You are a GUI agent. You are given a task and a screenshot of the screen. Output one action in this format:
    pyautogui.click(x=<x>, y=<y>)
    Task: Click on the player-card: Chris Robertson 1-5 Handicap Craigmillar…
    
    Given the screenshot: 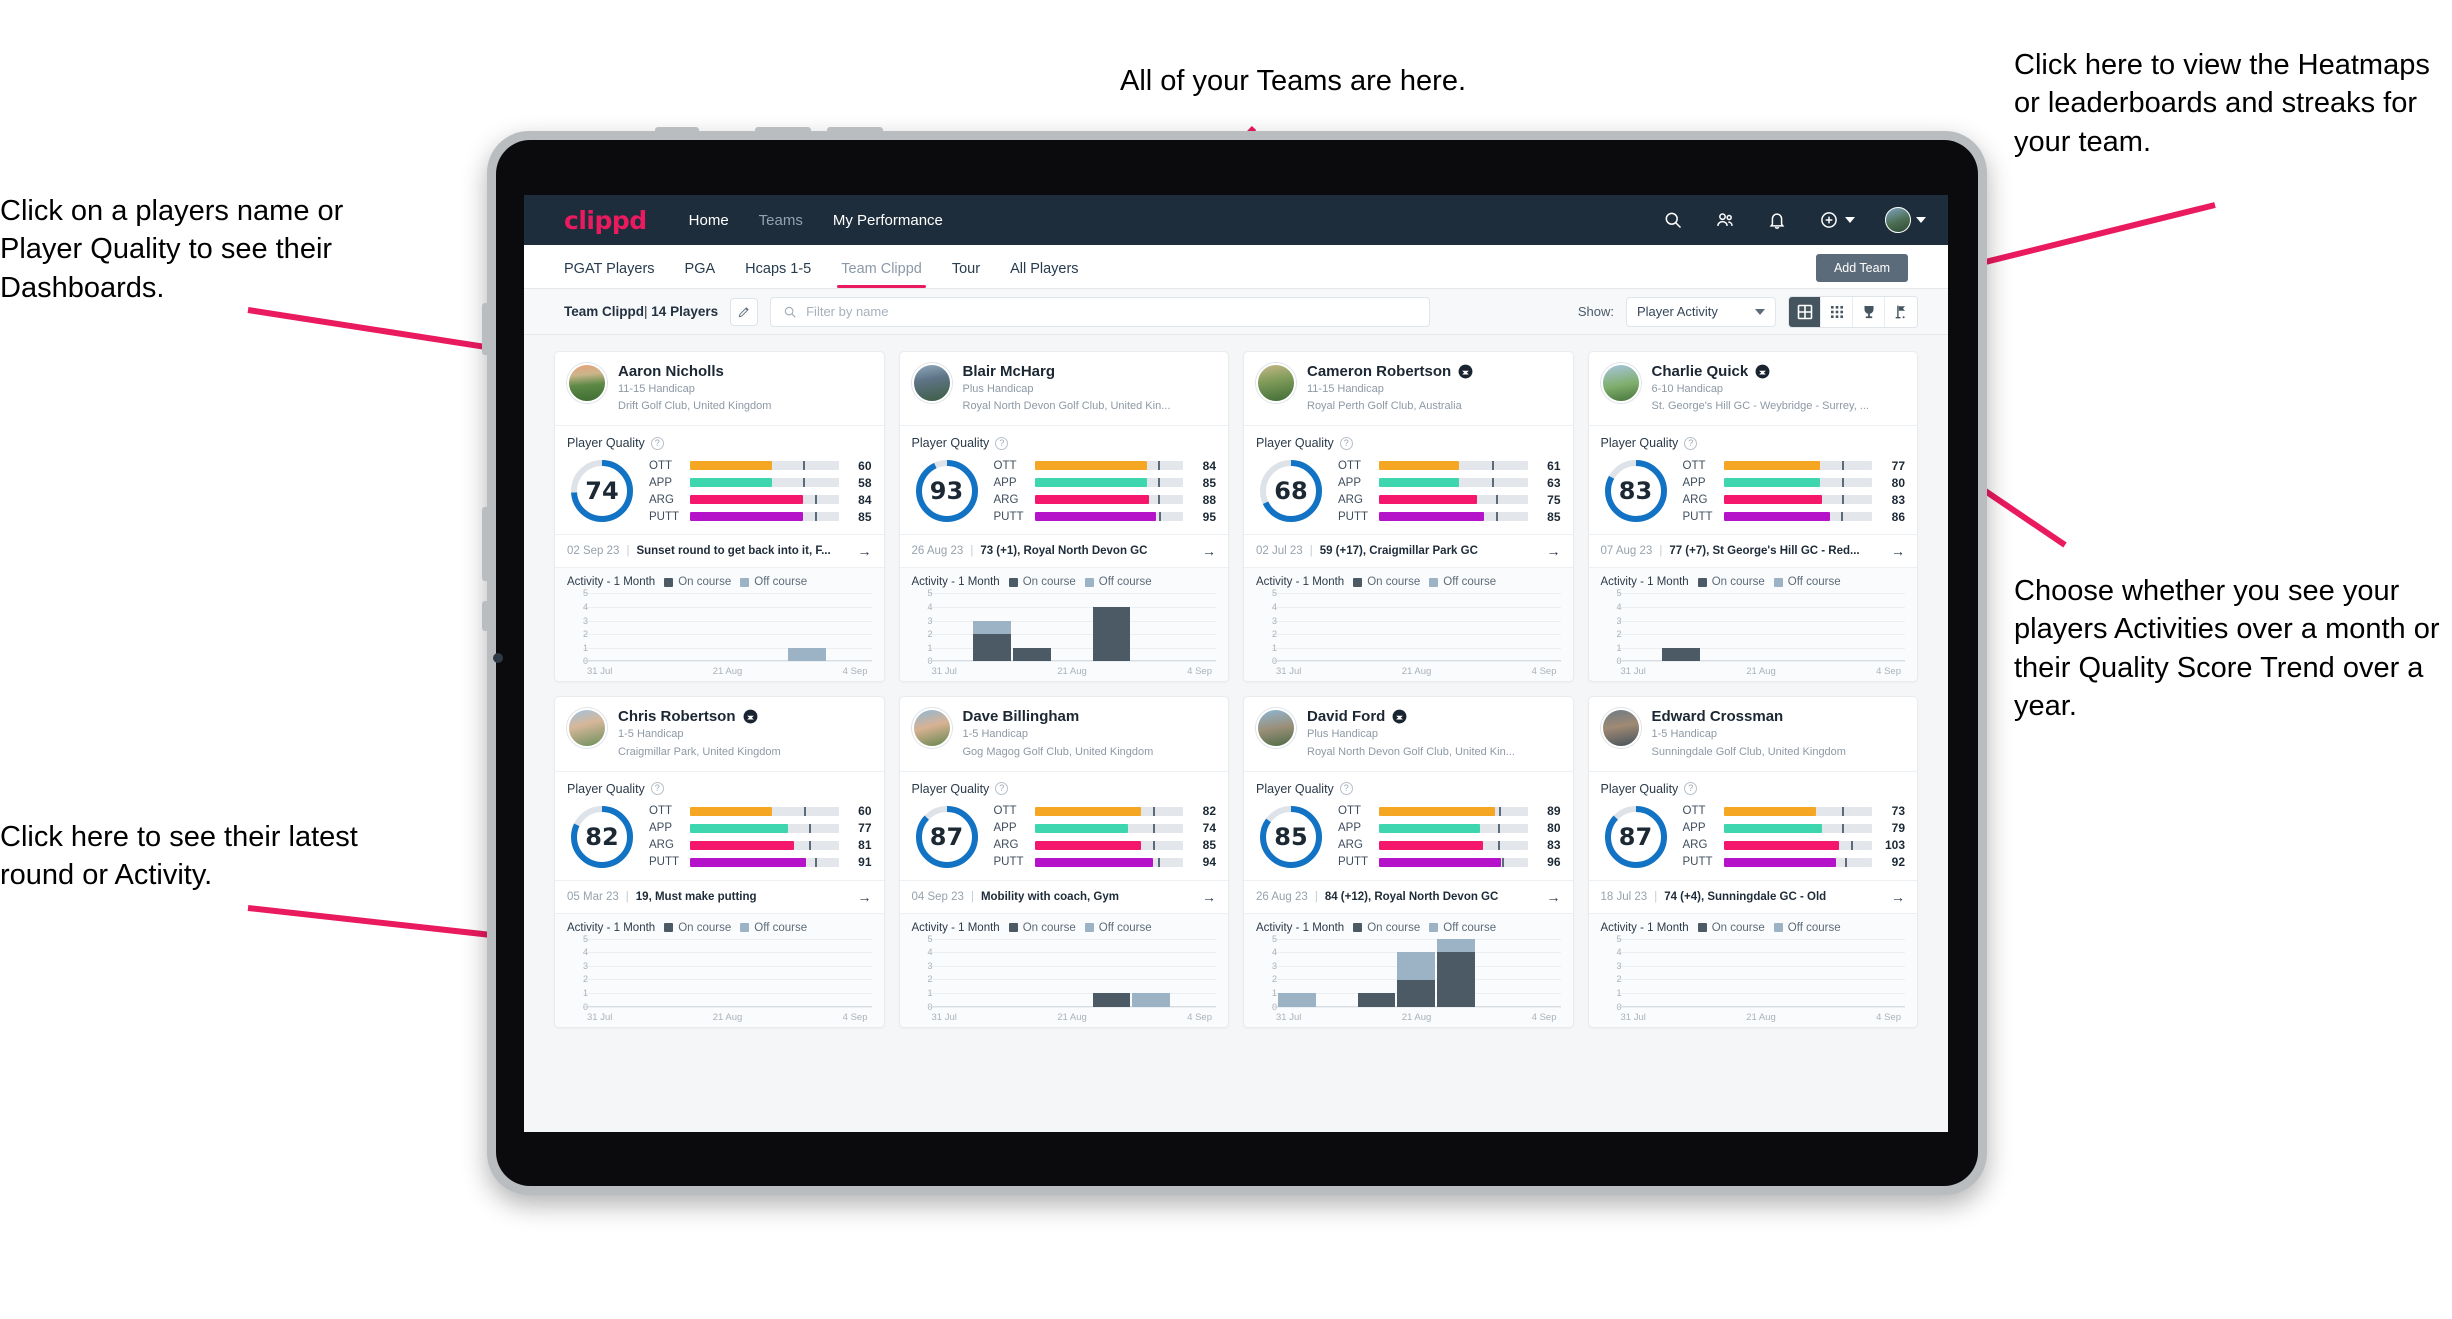 What is the action you would take?
    pyautogui.click(x=719, y=862)
    